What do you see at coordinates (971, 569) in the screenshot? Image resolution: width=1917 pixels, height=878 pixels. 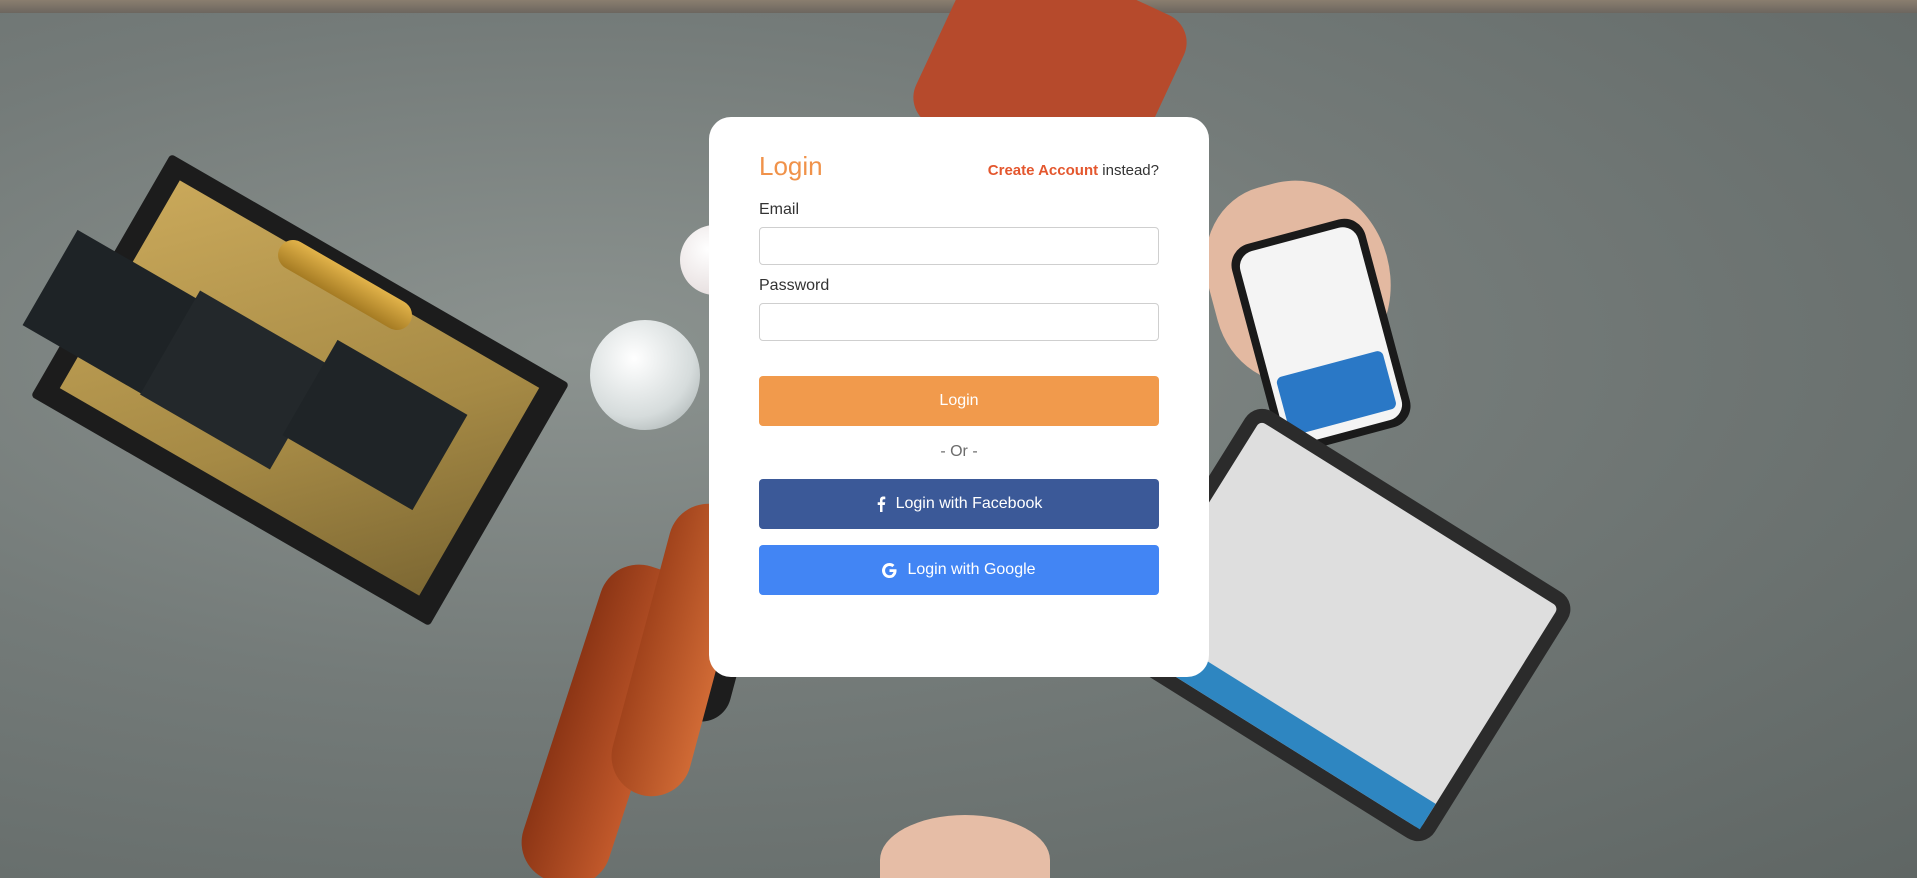 I see `google-login-label: Login with Google` at bounding box center [971, 569].